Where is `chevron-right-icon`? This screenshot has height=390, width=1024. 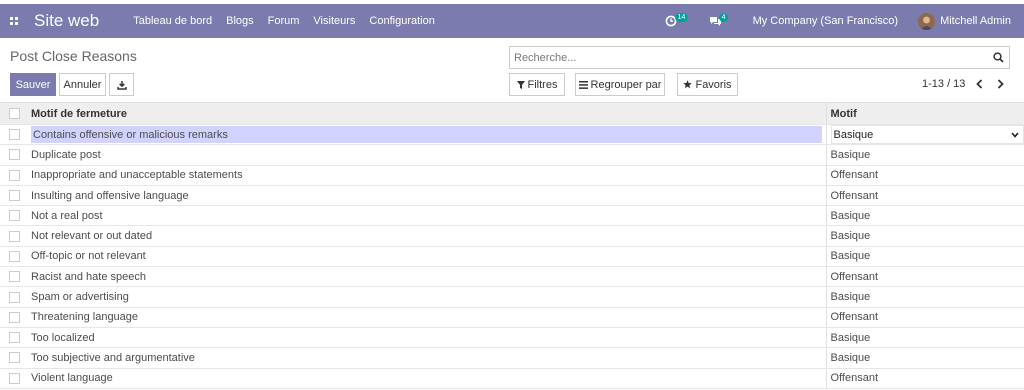 chevron-right-icon is located at coordinates (1000, 84).